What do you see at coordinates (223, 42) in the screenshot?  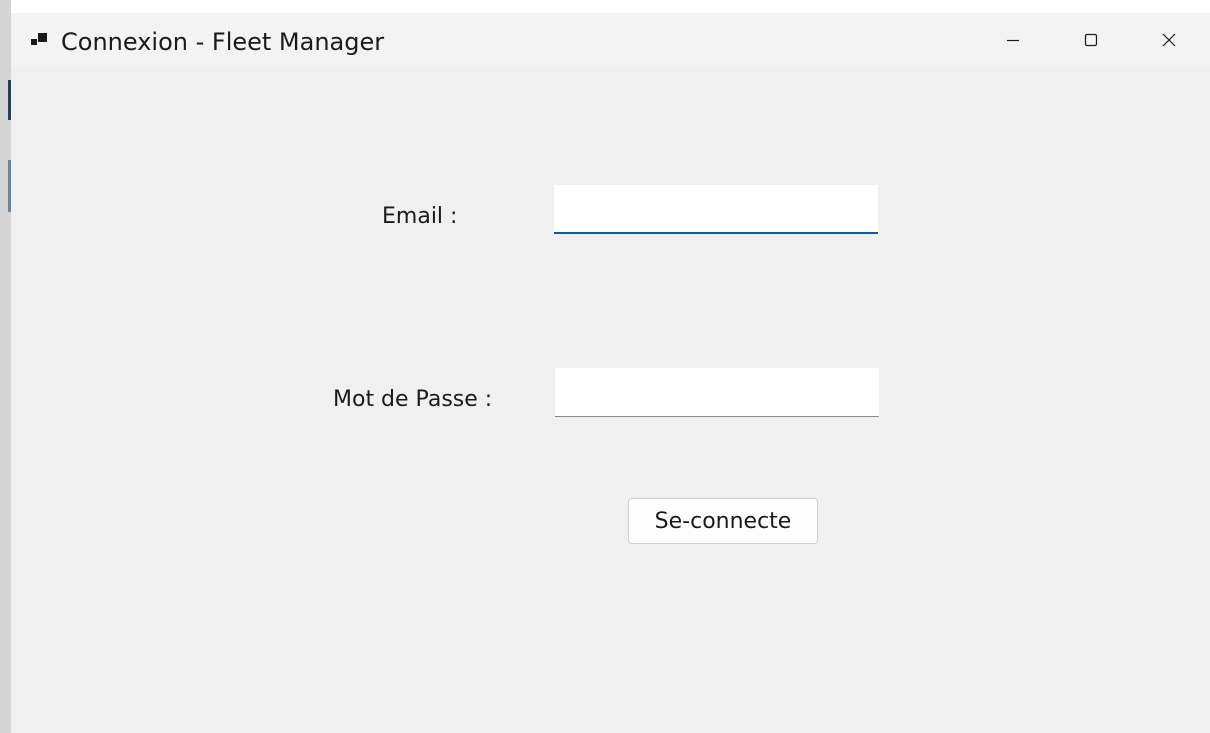 I see `window-title: Connexion - Fleet Manager` at bounding box center [223, 42].